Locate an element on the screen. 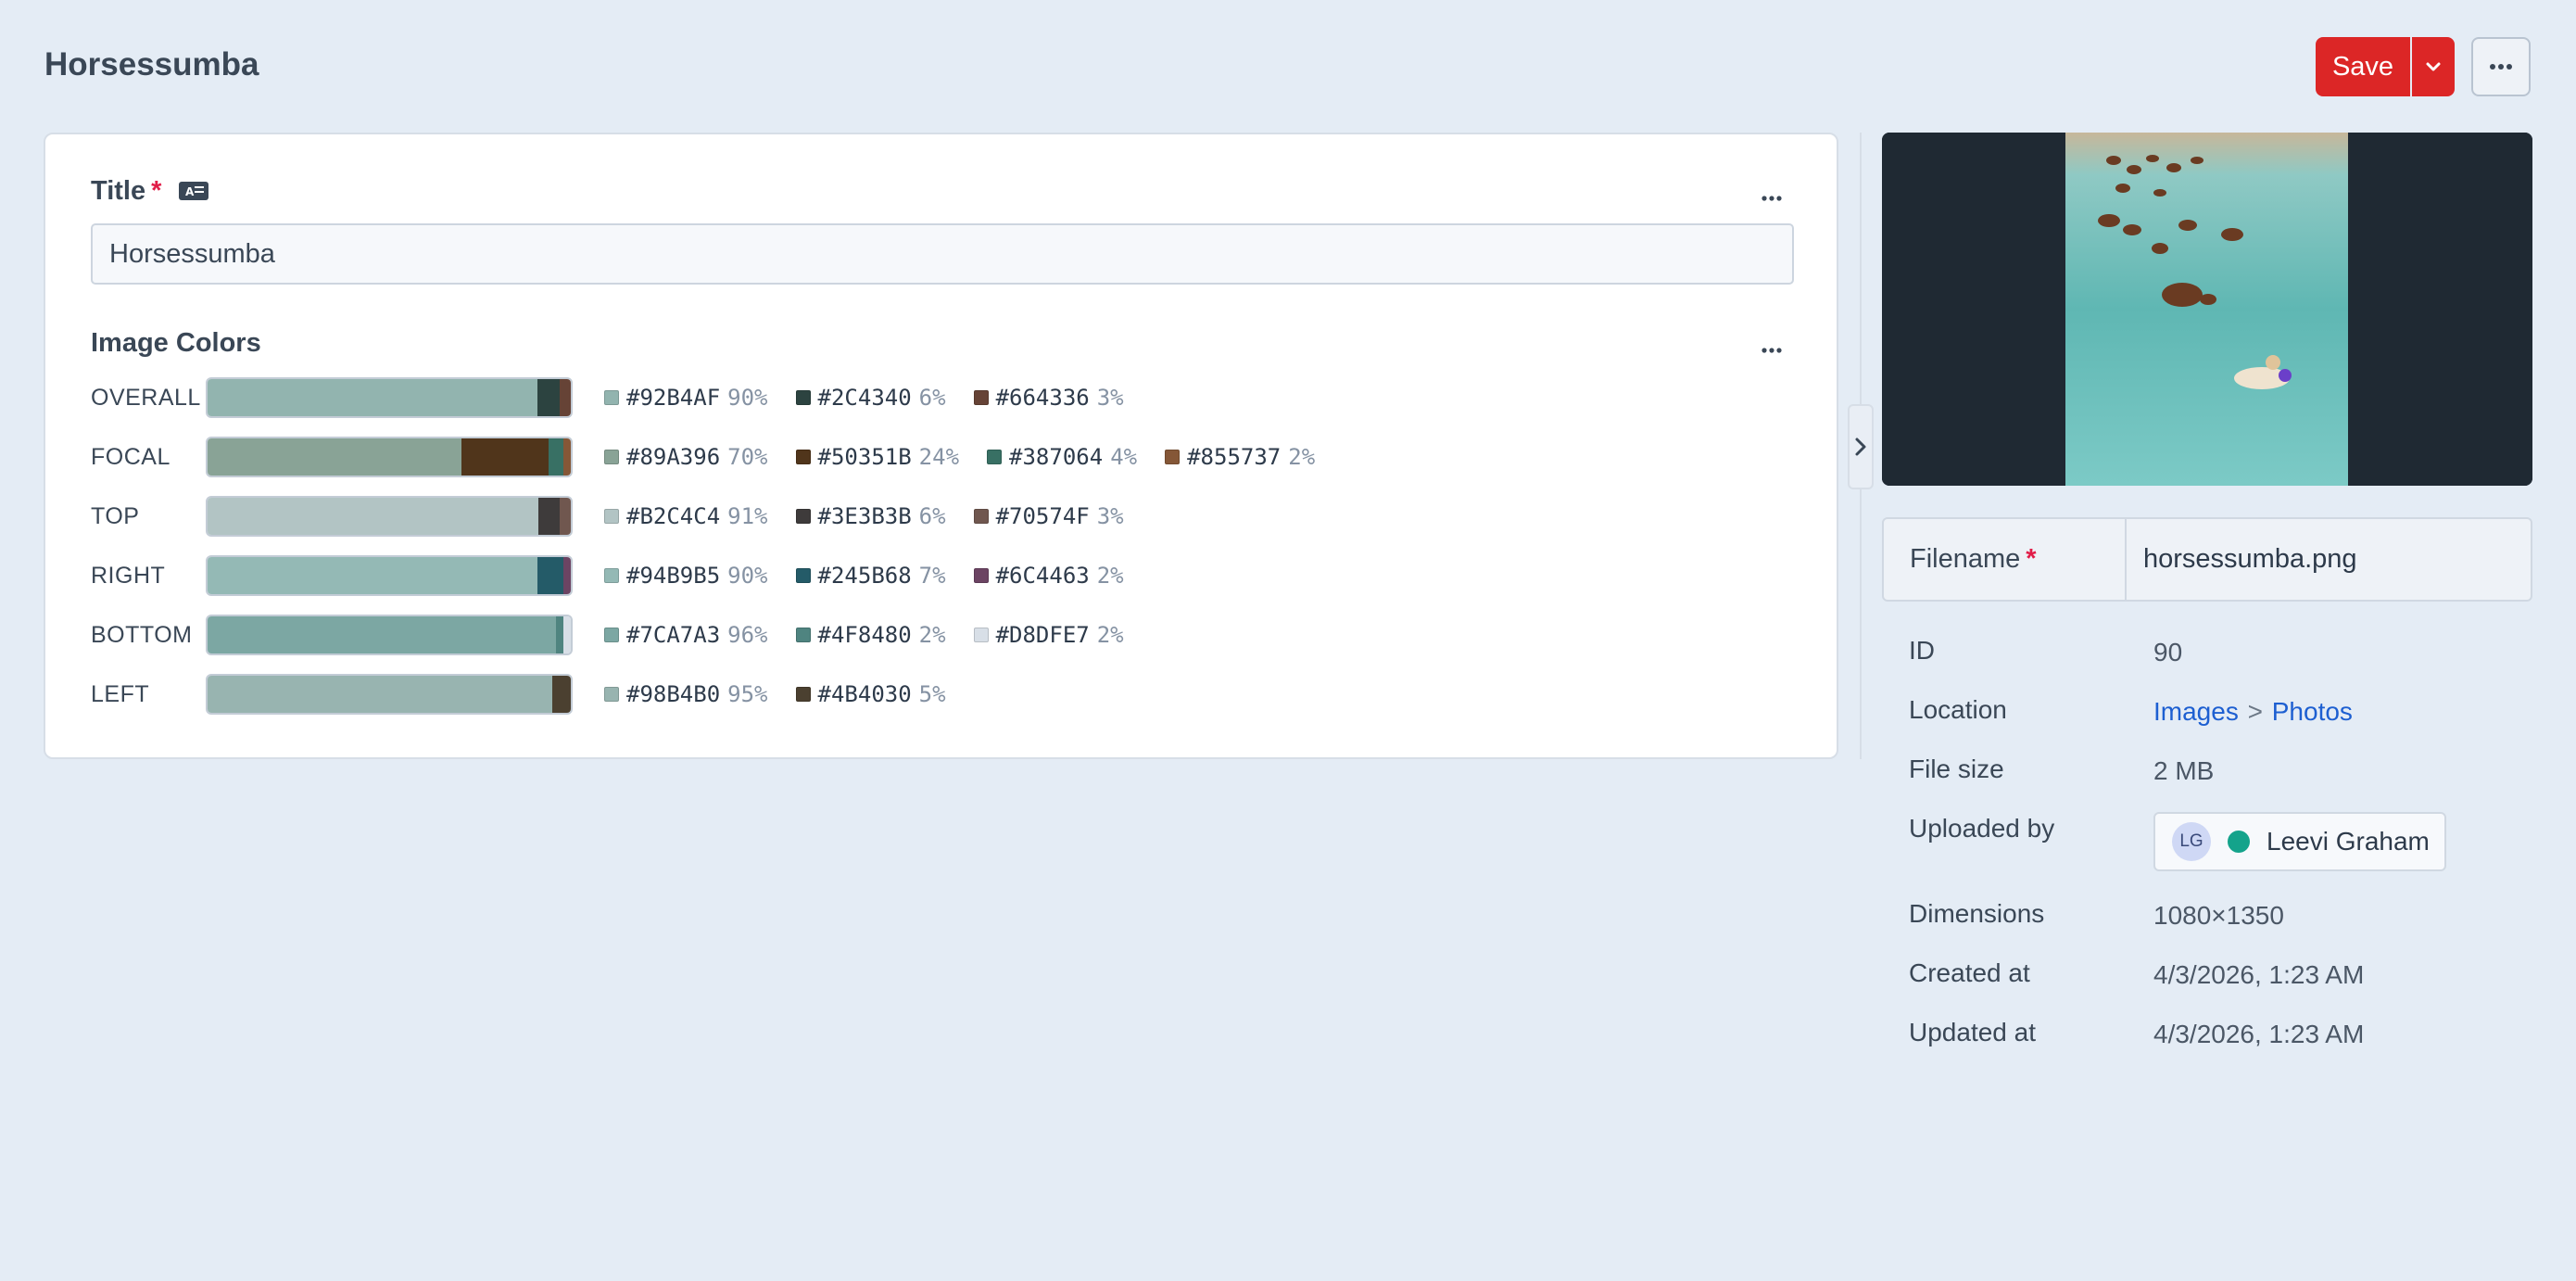 Image resolution: width=2576 pixels, height=1281 pixels. swatch-list: #92B4AF 90% #2C4340 6% #664336 3% is located at coordinates (878, 398).